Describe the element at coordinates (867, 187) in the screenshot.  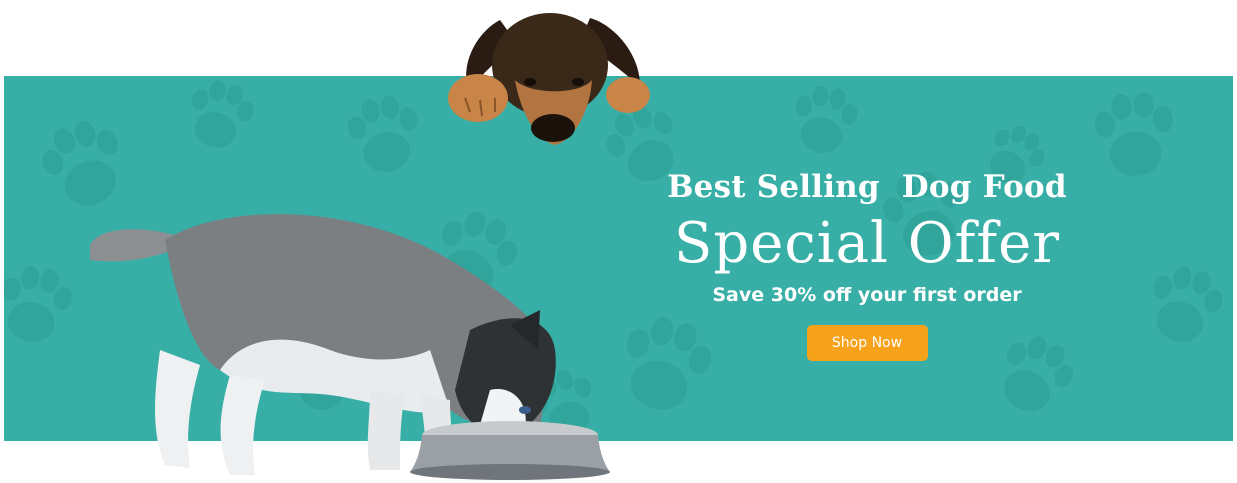
I see `promo-headline: Best Selling Dog Food` at that location.